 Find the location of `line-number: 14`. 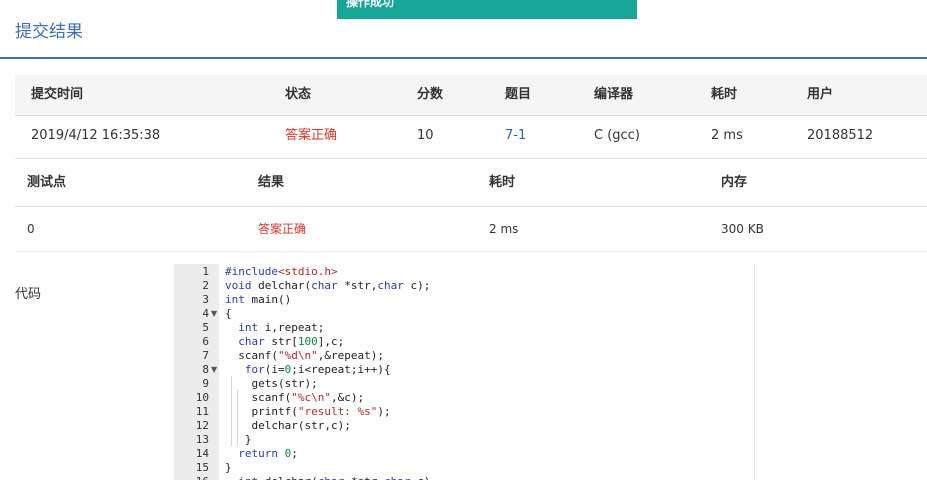

line-number: 14 is located at coordinates (202, 453).